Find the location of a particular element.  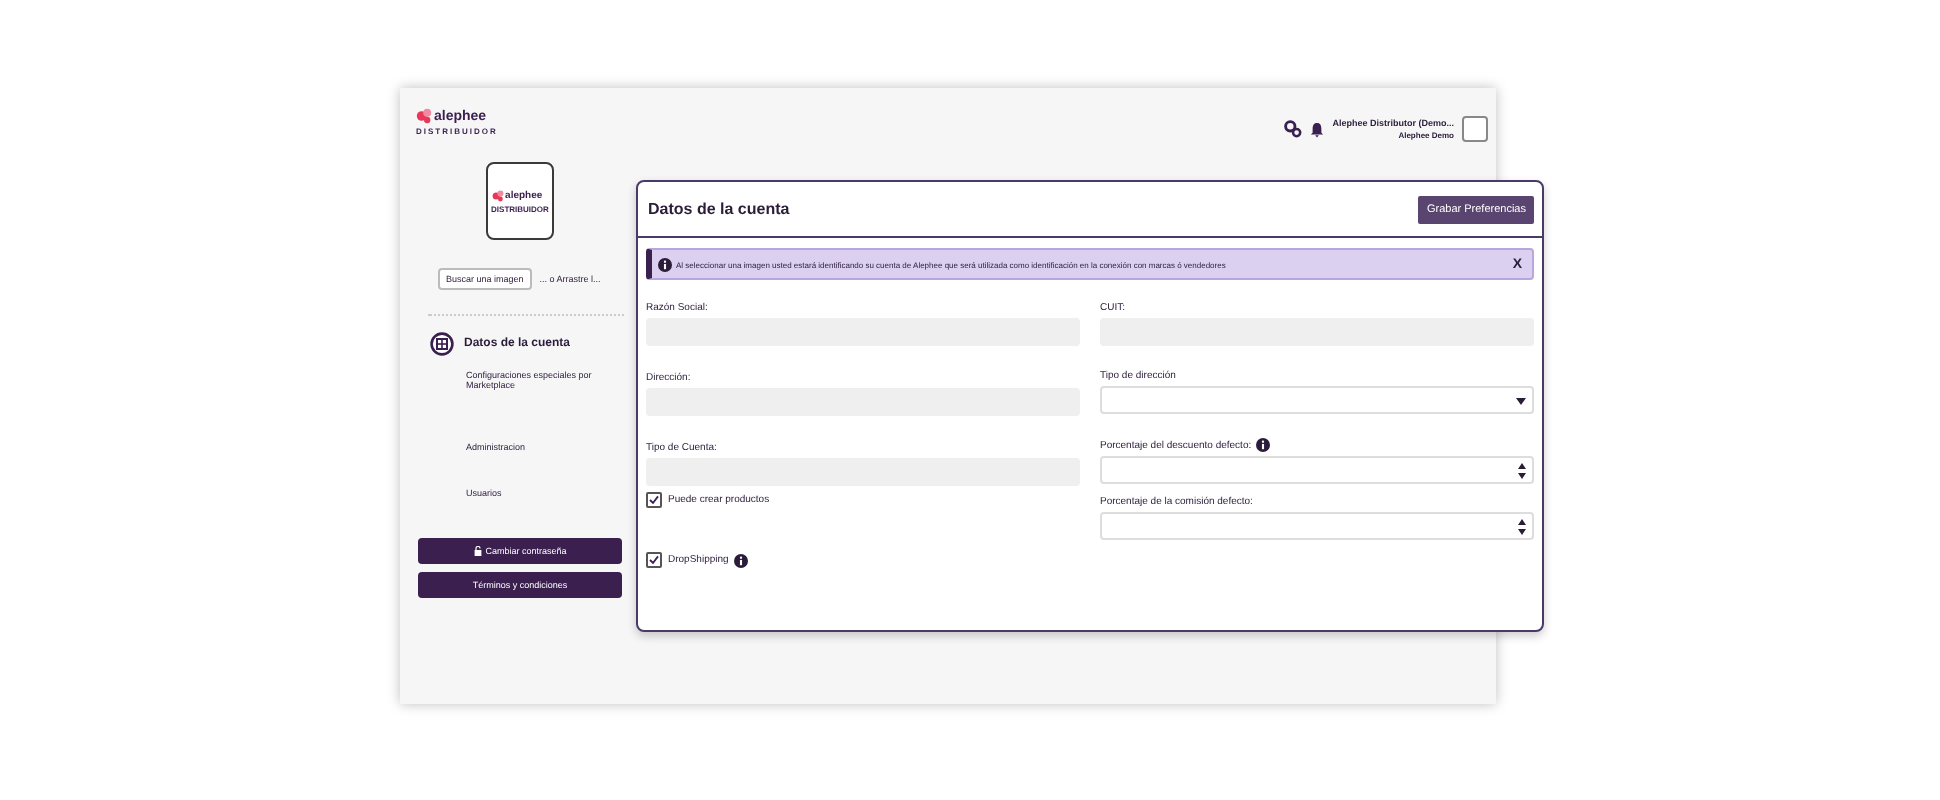

panel-title: Datos de la cuenta is located at coordinates (719, 209).